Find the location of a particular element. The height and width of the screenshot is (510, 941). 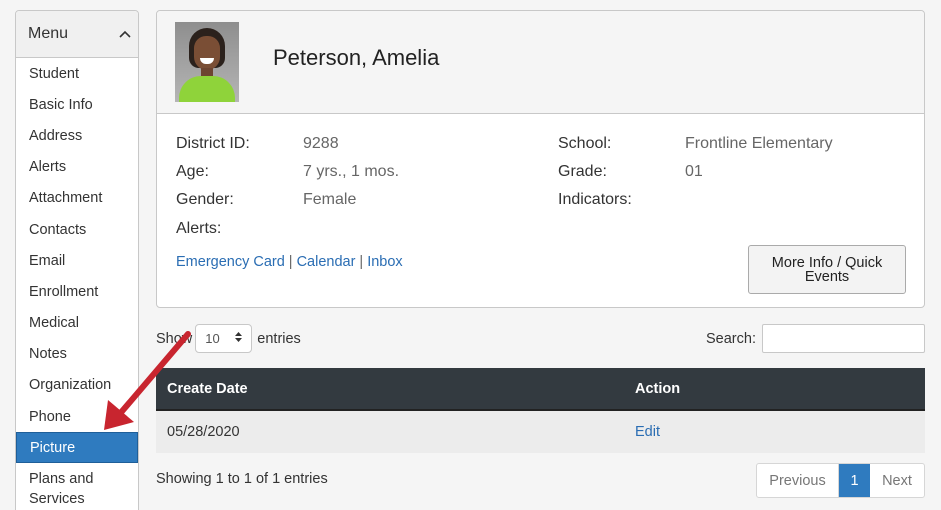

gender-row: Gender: Female is located at coordinates (266, 200).